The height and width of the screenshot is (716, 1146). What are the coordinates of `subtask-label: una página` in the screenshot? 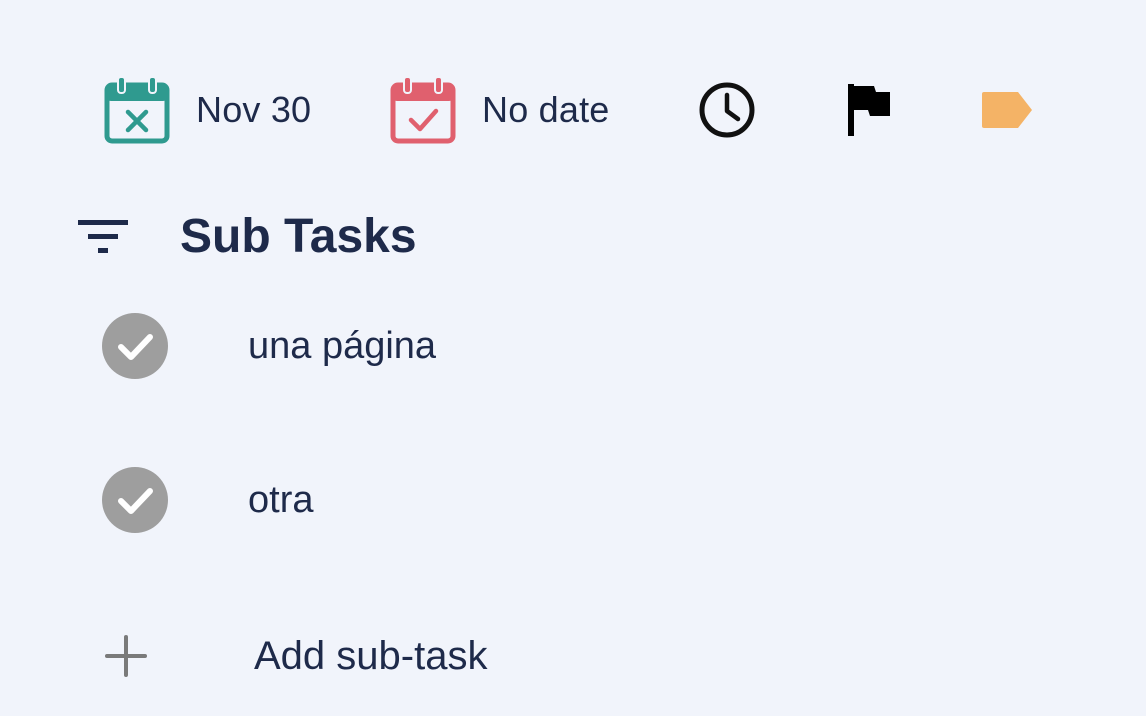 It's located at (342, 345).